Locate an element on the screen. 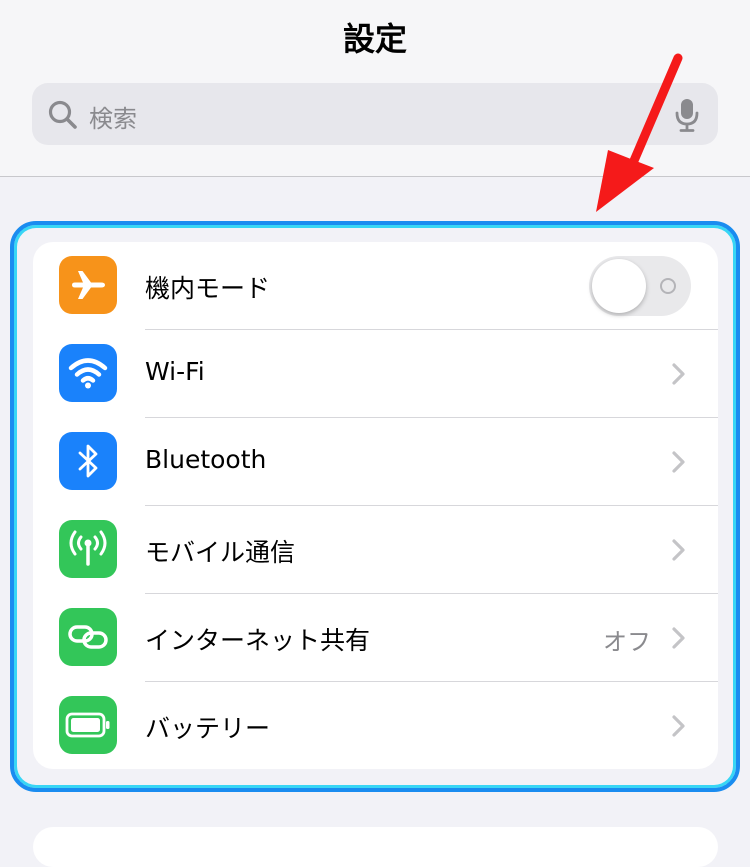  hotspot-status: オフ is located at coordinates (627, 642).